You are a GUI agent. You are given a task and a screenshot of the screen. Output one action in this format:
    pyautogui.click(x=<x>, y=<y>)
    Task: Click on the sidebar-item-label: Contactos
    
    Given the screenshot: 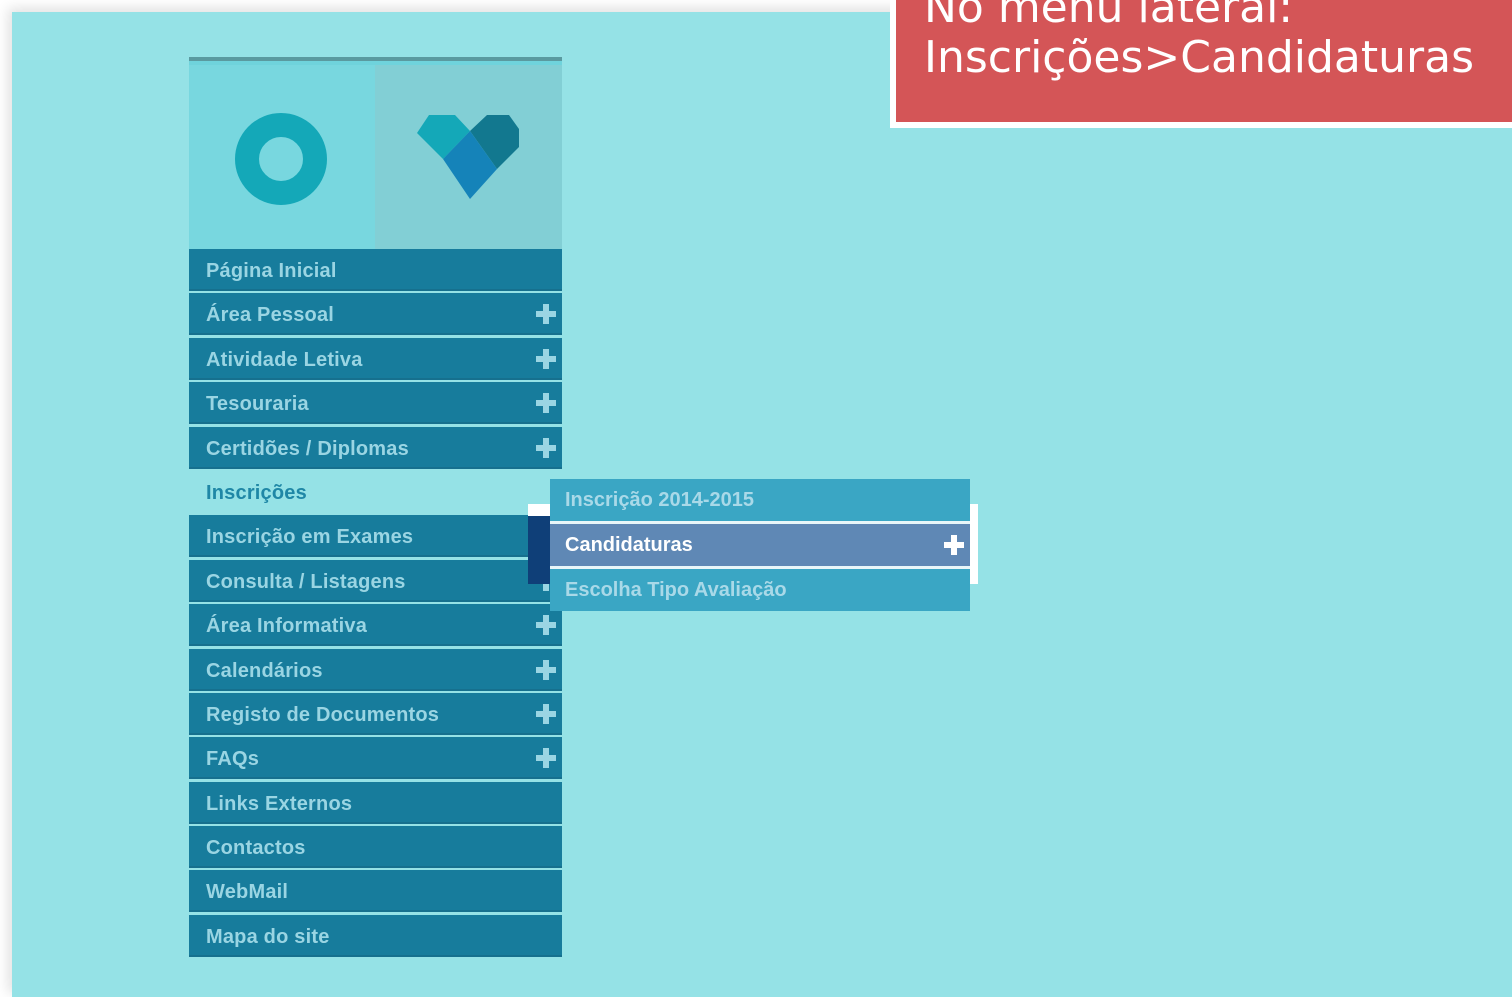 What is the action you would take?
    pyautogui.click(x=256, y=848)
    